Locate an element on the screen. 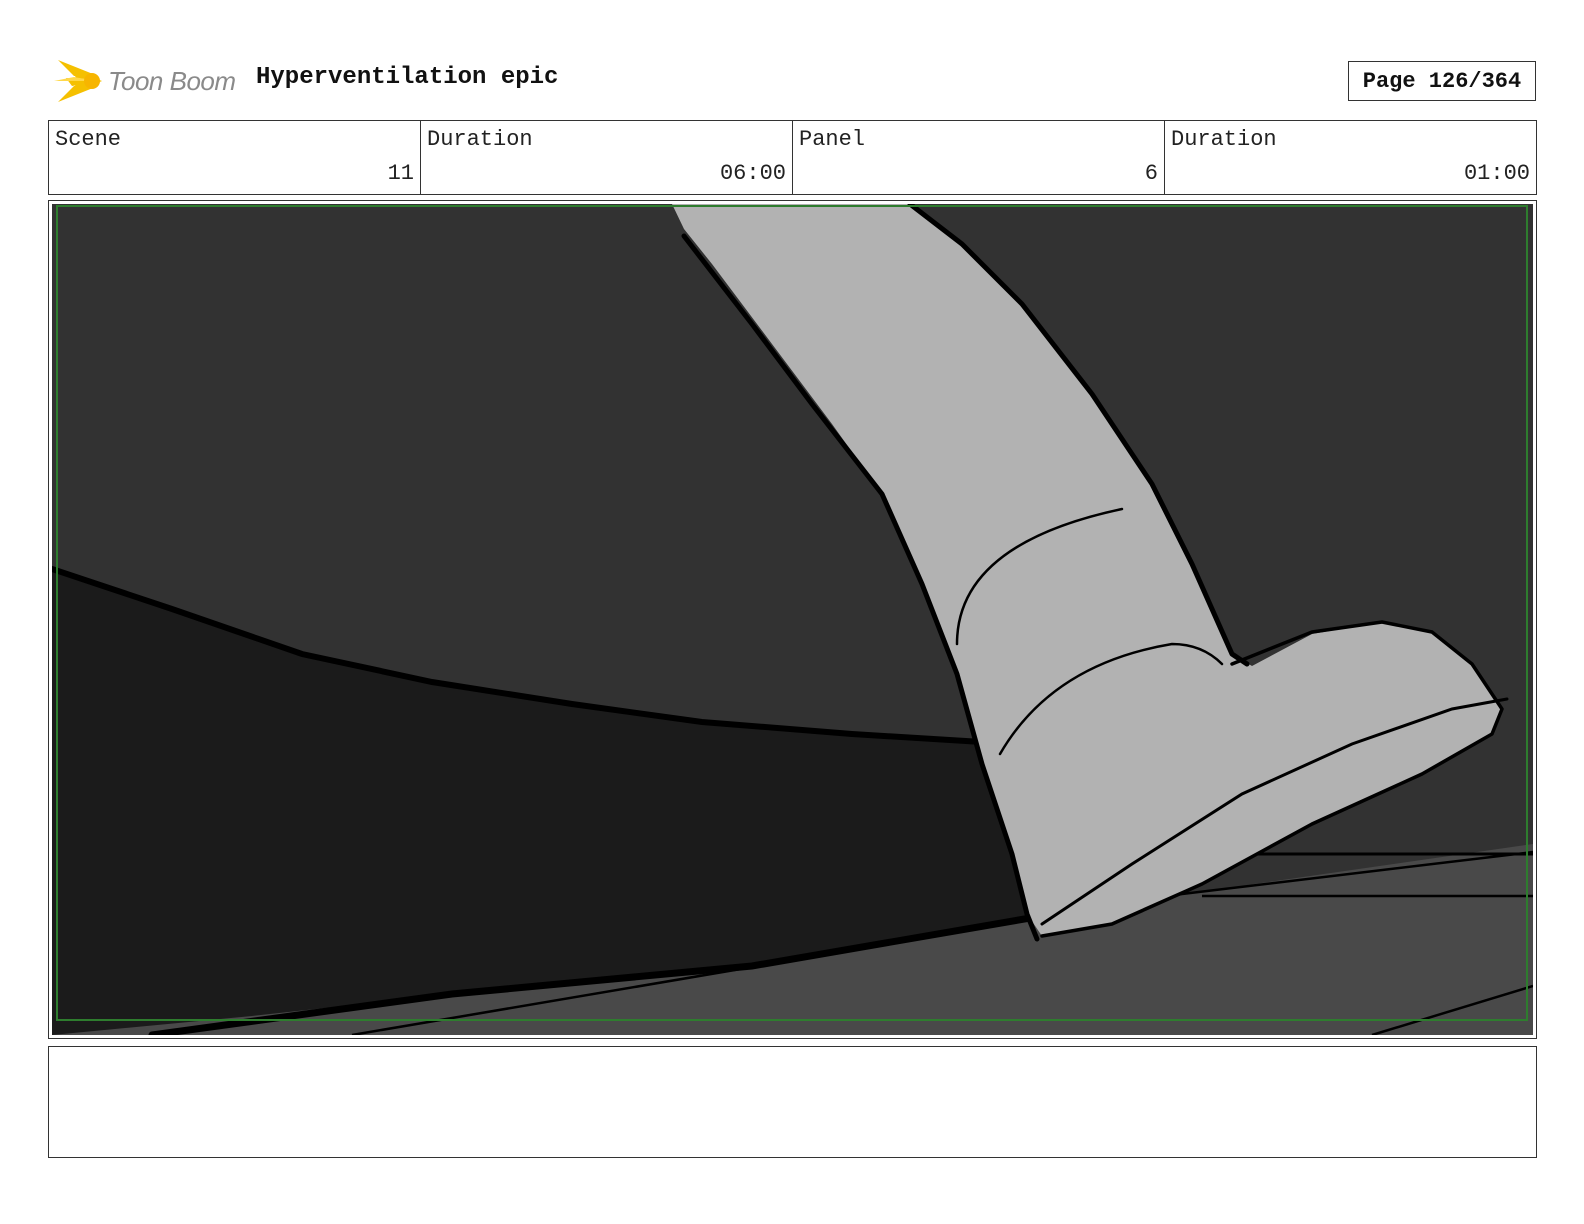  scene-value: 11 is located at coordinates (400, 173).